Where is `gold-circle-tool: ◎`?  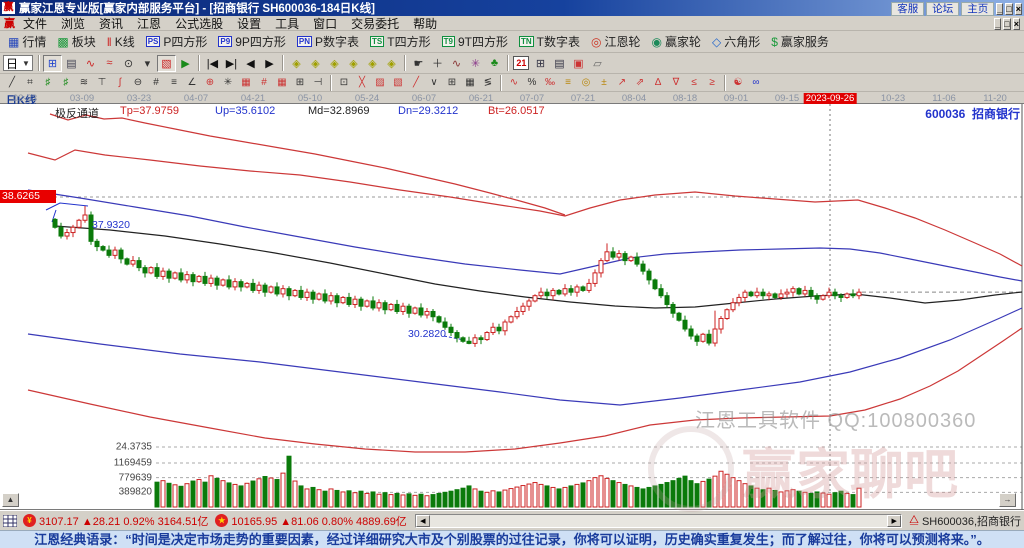 gold-circle-tool: ◎ is located at coordinates (586, 82).